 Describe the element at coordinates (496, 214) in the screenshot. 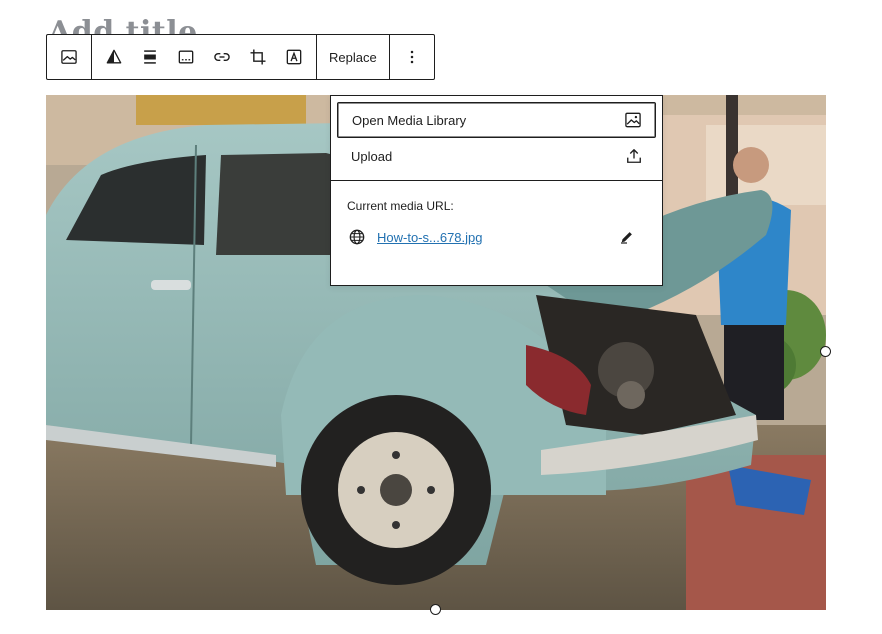

I see `current-media-section: Current media URL: How-to-s...678.jpg` at that location.